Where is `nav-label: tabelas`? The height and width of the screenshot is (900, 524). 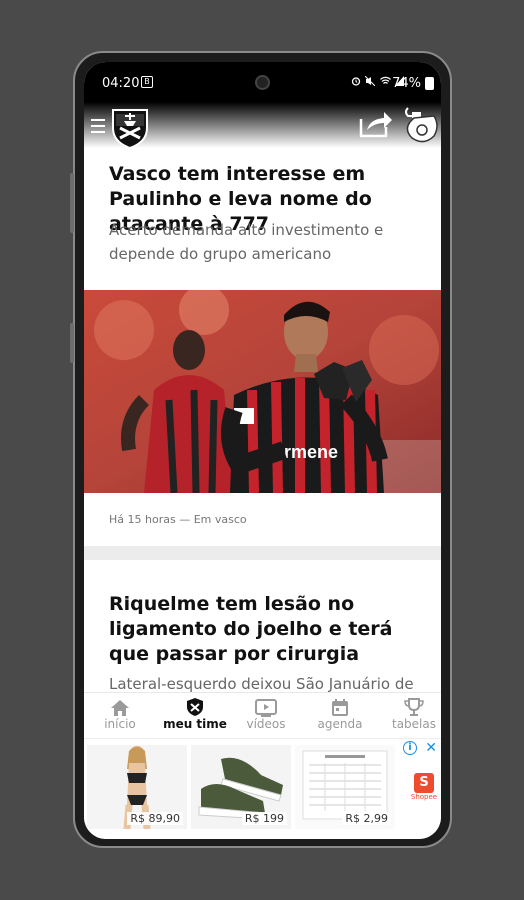 nav-label: tabelas is located at coordinates (414, 724).